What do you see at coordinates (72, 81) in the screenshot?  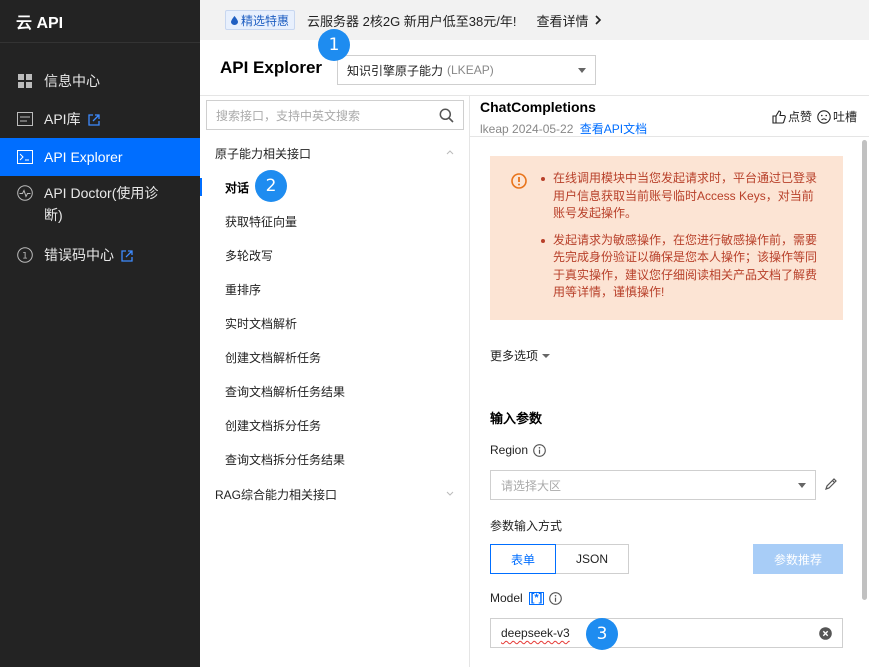 I see `sidebar-item-label: 信息中心` at bounding box center [72, 81].